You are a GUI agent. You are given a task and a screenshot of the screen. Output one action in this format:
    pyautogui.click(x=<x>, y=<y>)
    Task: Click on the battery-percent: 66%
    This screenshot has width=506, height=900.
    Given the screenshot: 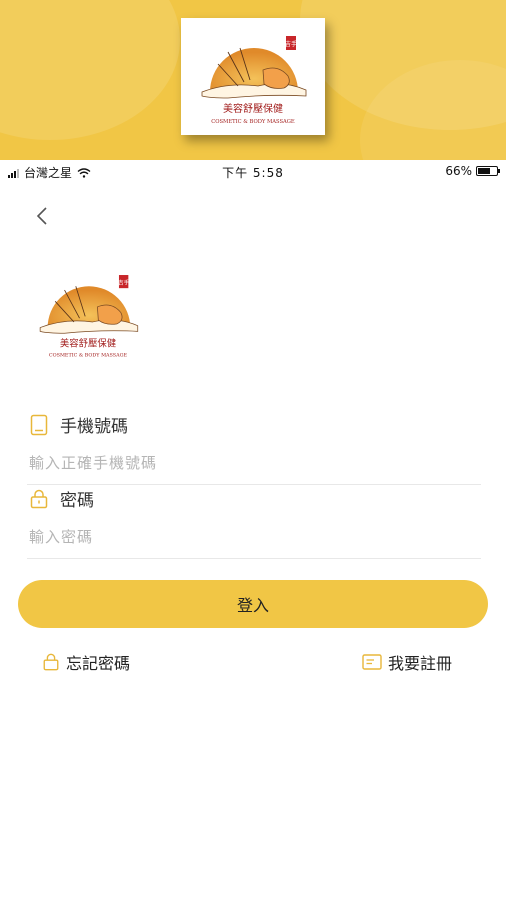 What is the action you would take?
    pyautogui.click(x=458, y=171)
    